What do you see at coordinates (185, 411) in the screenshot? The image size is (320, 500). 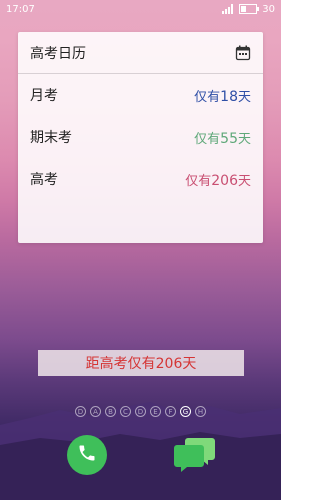 I see `page-indicator-active: G` at bounding box center [185, 411].